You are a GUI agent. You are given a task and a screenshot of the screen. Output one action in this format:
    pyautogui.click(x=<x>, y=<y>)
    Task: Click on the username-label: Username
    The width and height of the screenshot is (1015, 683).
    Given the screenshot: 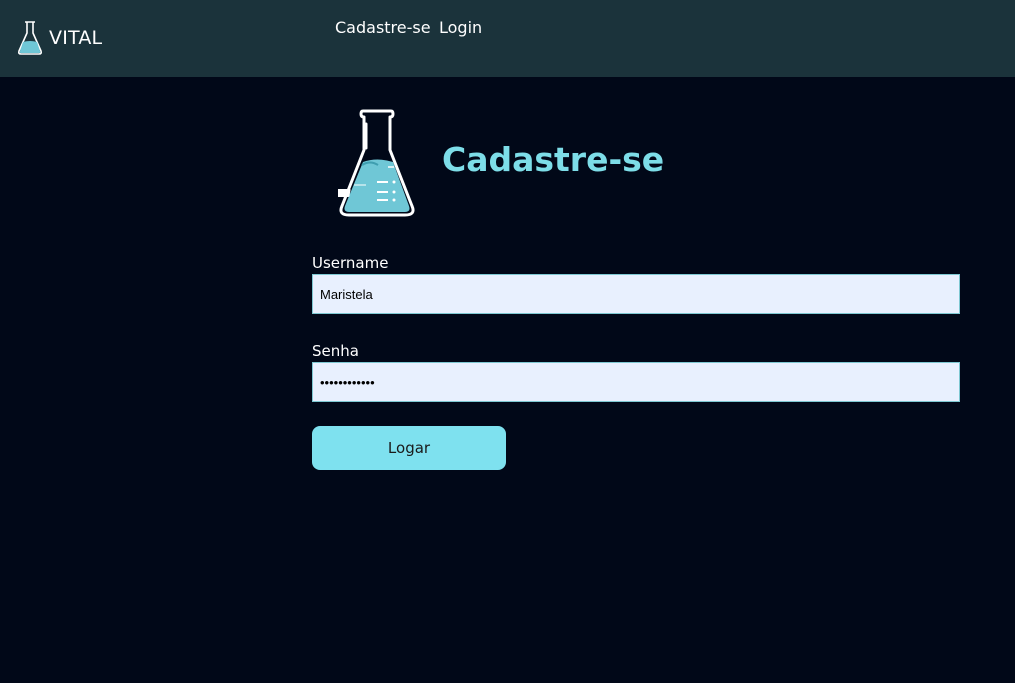 What is the action you would take?
    pyautogui.click(x=350, y=263)
    